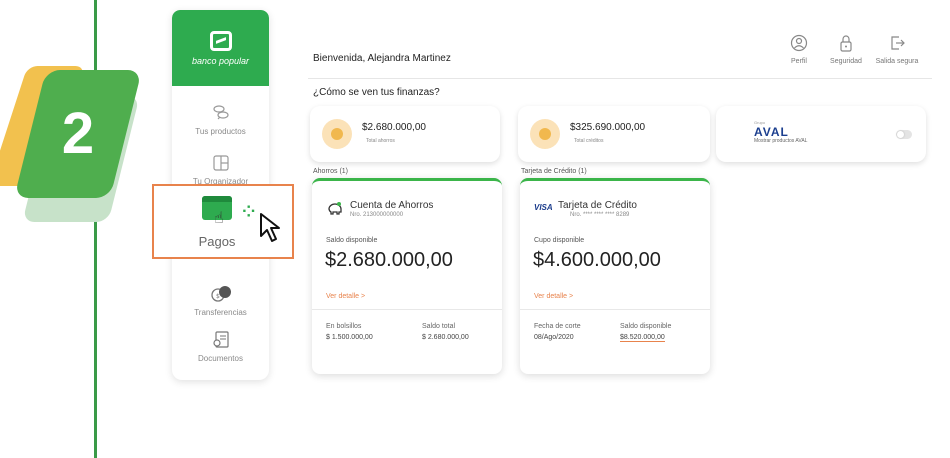 The height and width of the screenshot is (458, 950). I want to click on aval-card: Grupo AVAL Mostrar productos AVAL, so click(821, 134).